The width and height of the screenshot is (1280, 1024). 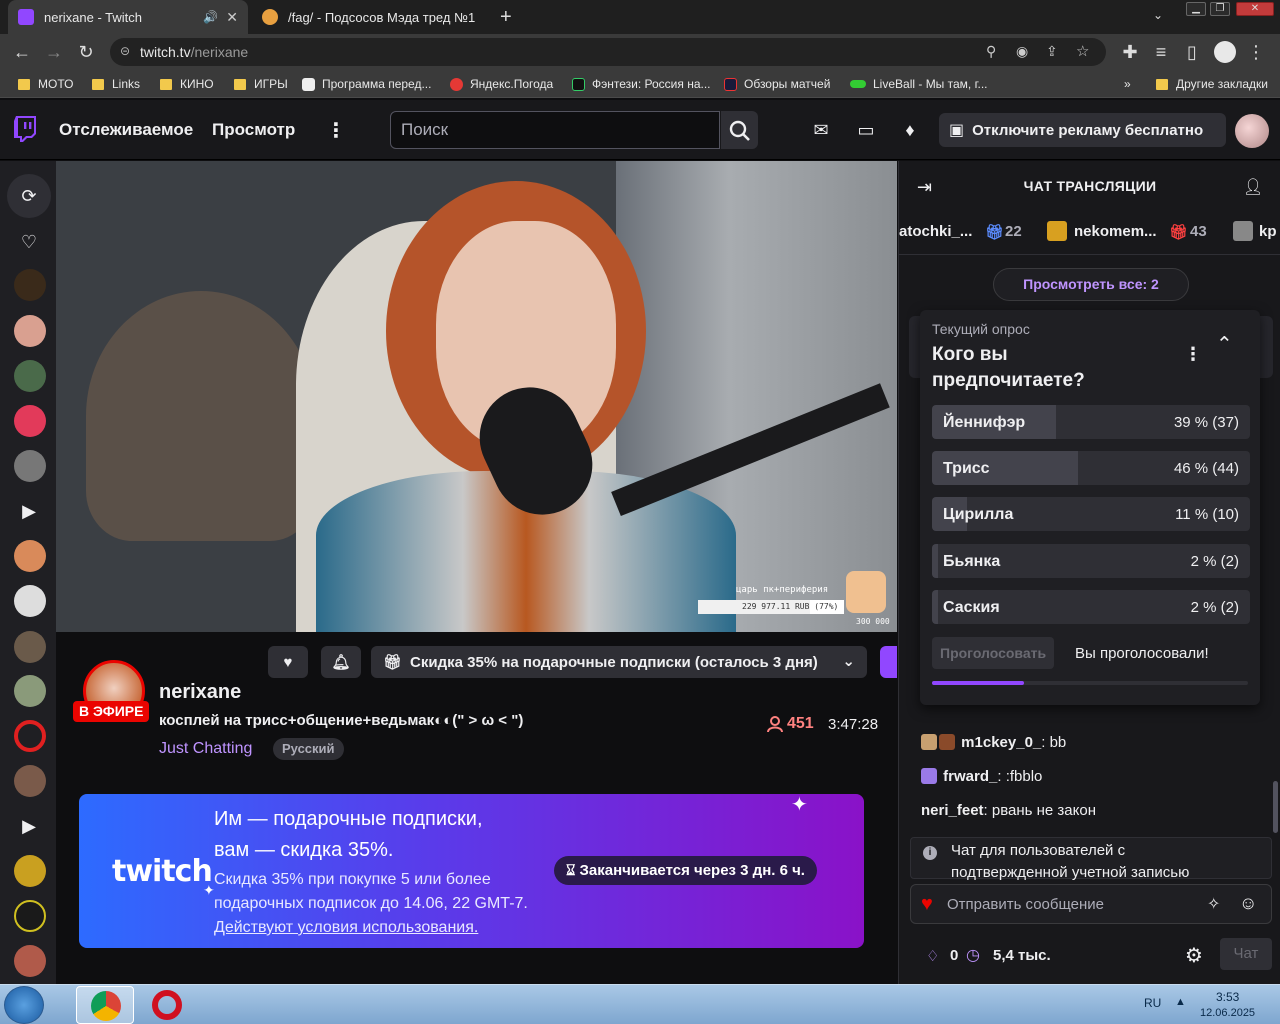 What do you see at coordinates (54, 52) in the screenshot?
I see `forward-icon: →` at bounding box center [54, 52].